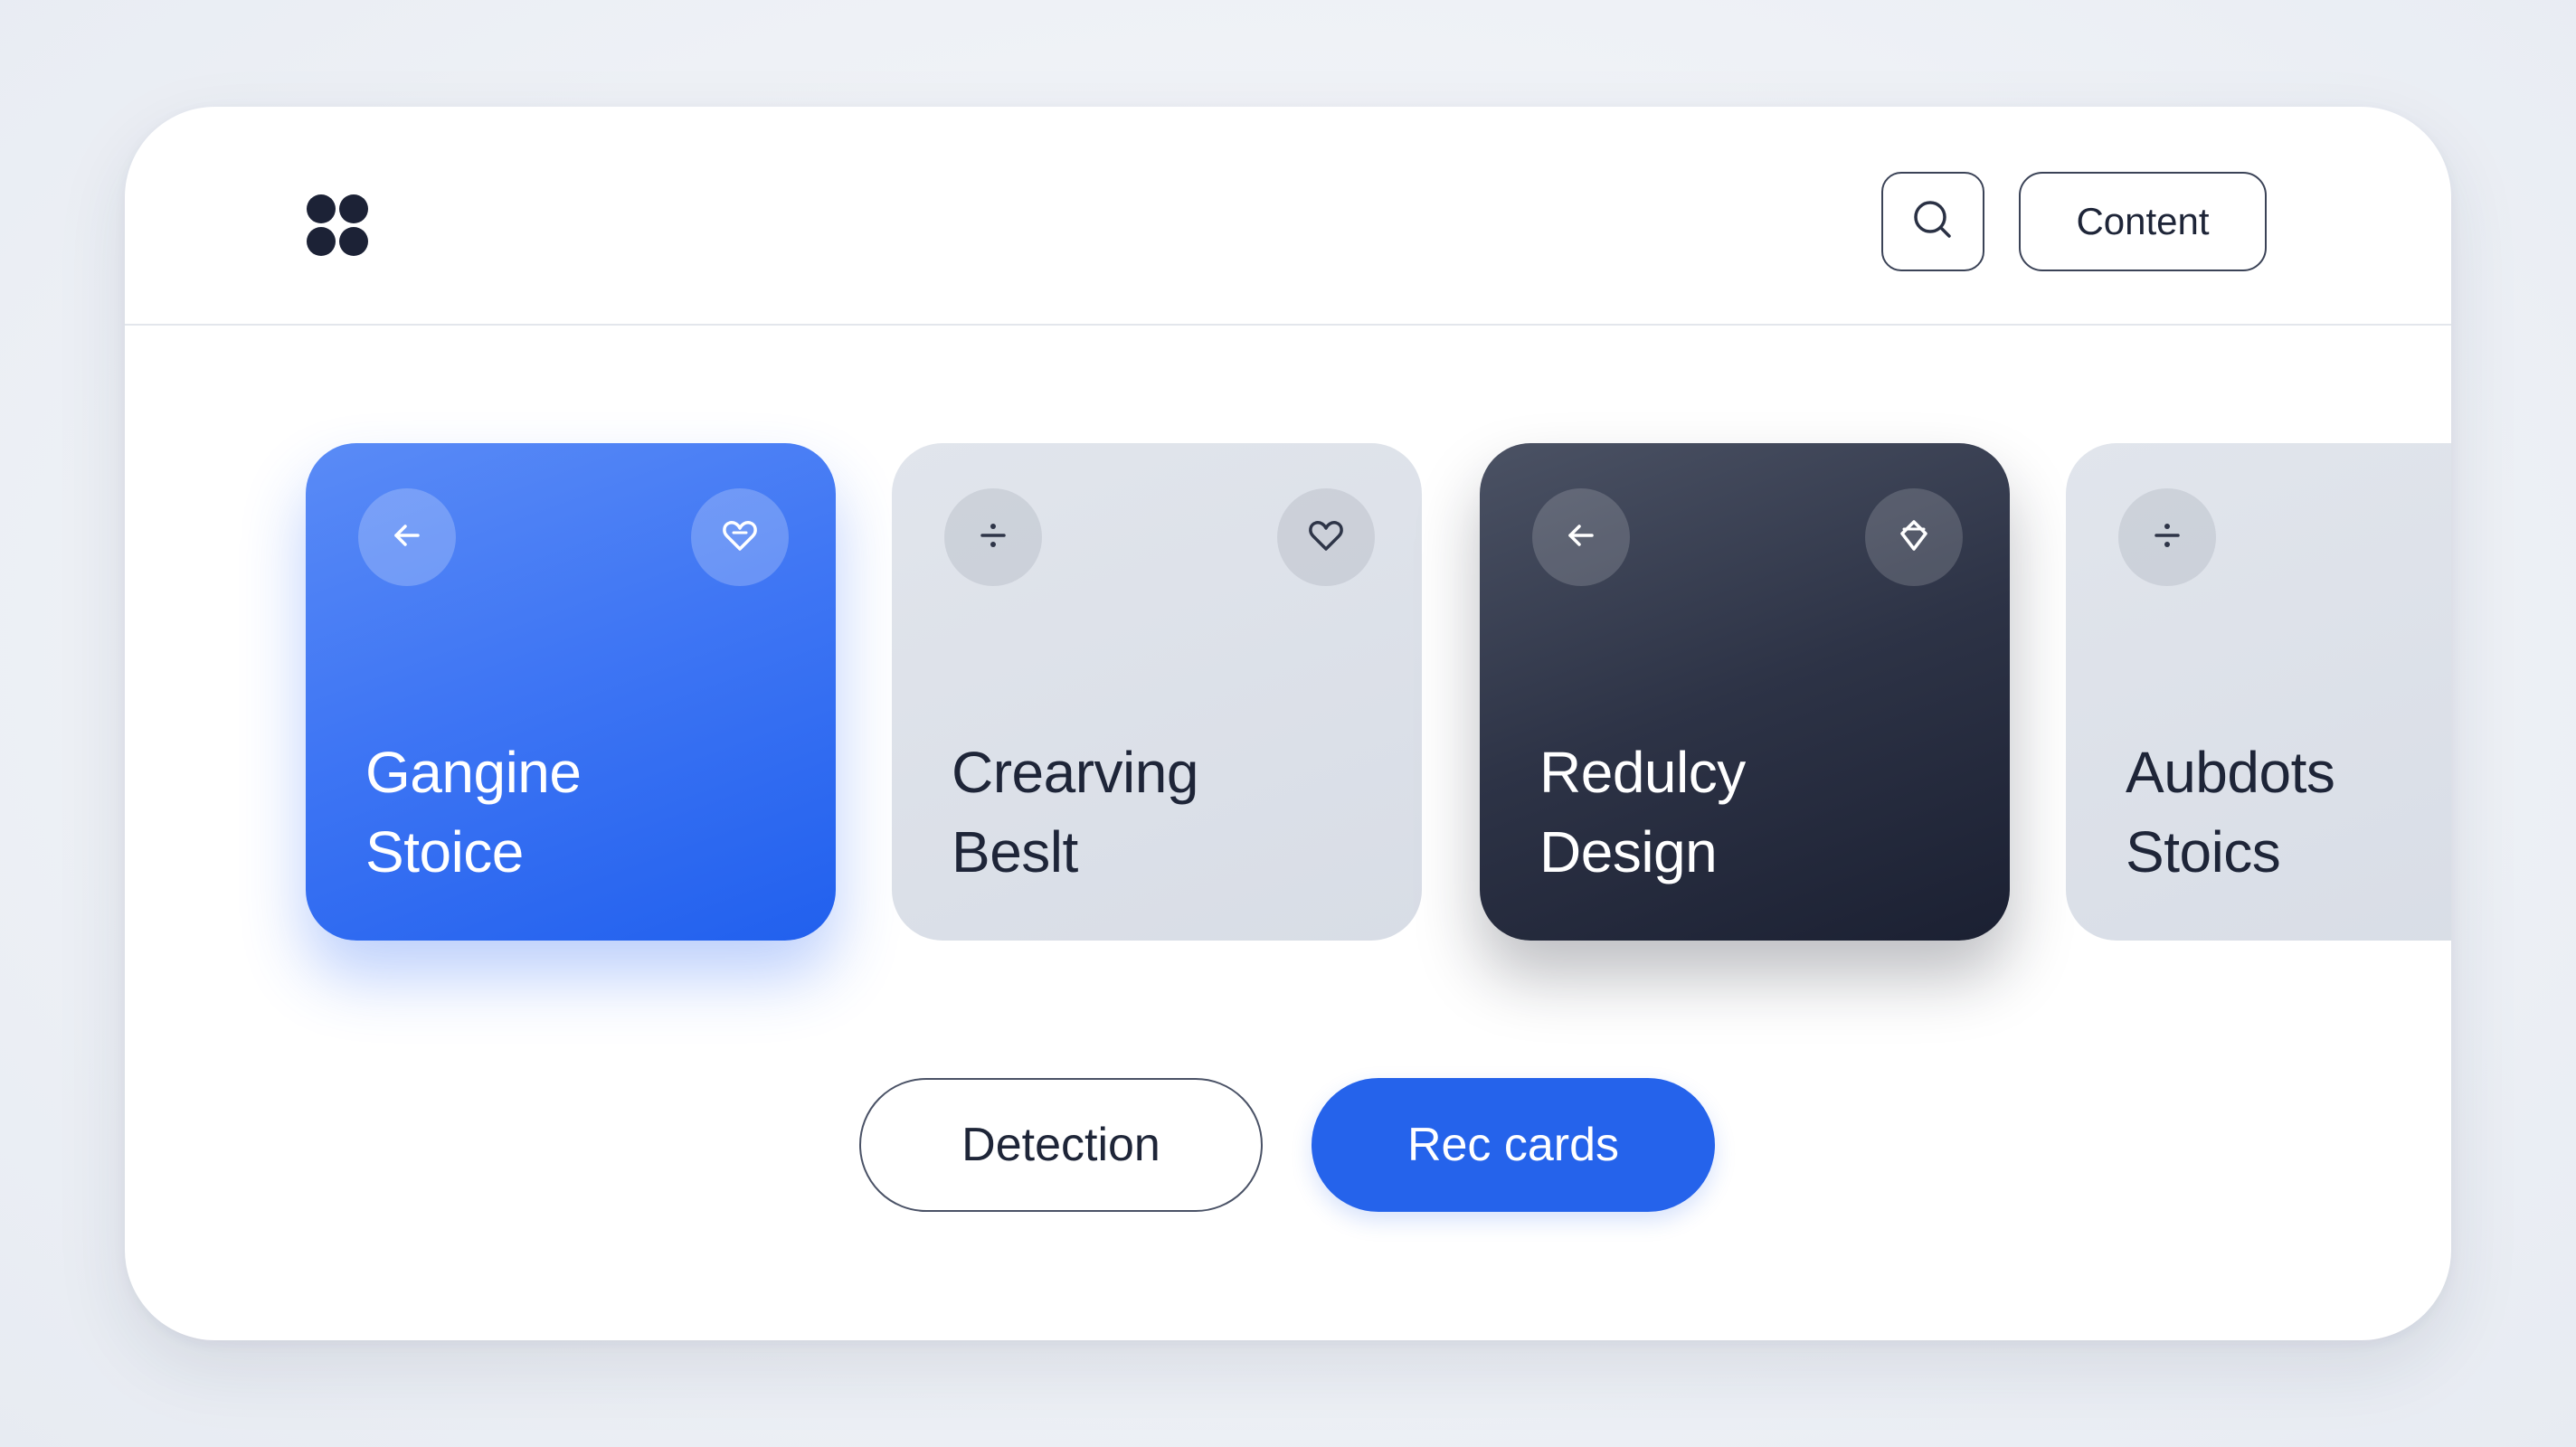  I want to click on card-gangine-stoice: Gangine Stoice, so click(571, 692).